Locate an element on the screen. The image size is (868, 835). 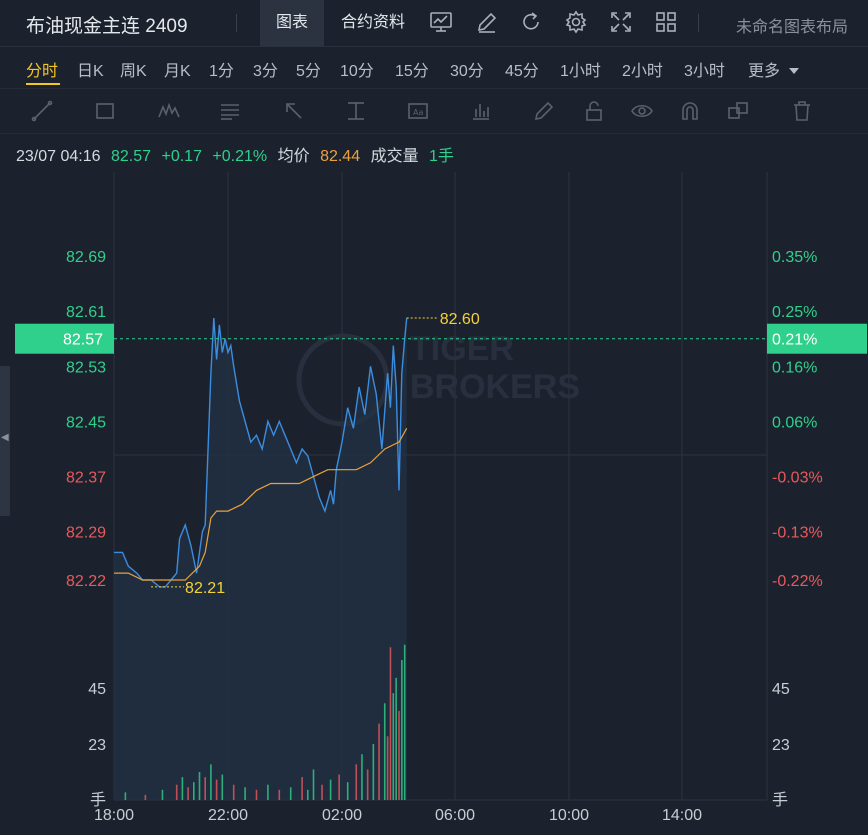
rectangle-tool-icon is located at coordinates (105, 111).